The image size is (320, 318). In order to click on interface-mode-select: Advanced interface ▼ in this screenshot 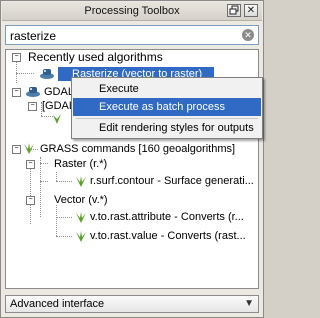, I will do `click(132, 304)`.